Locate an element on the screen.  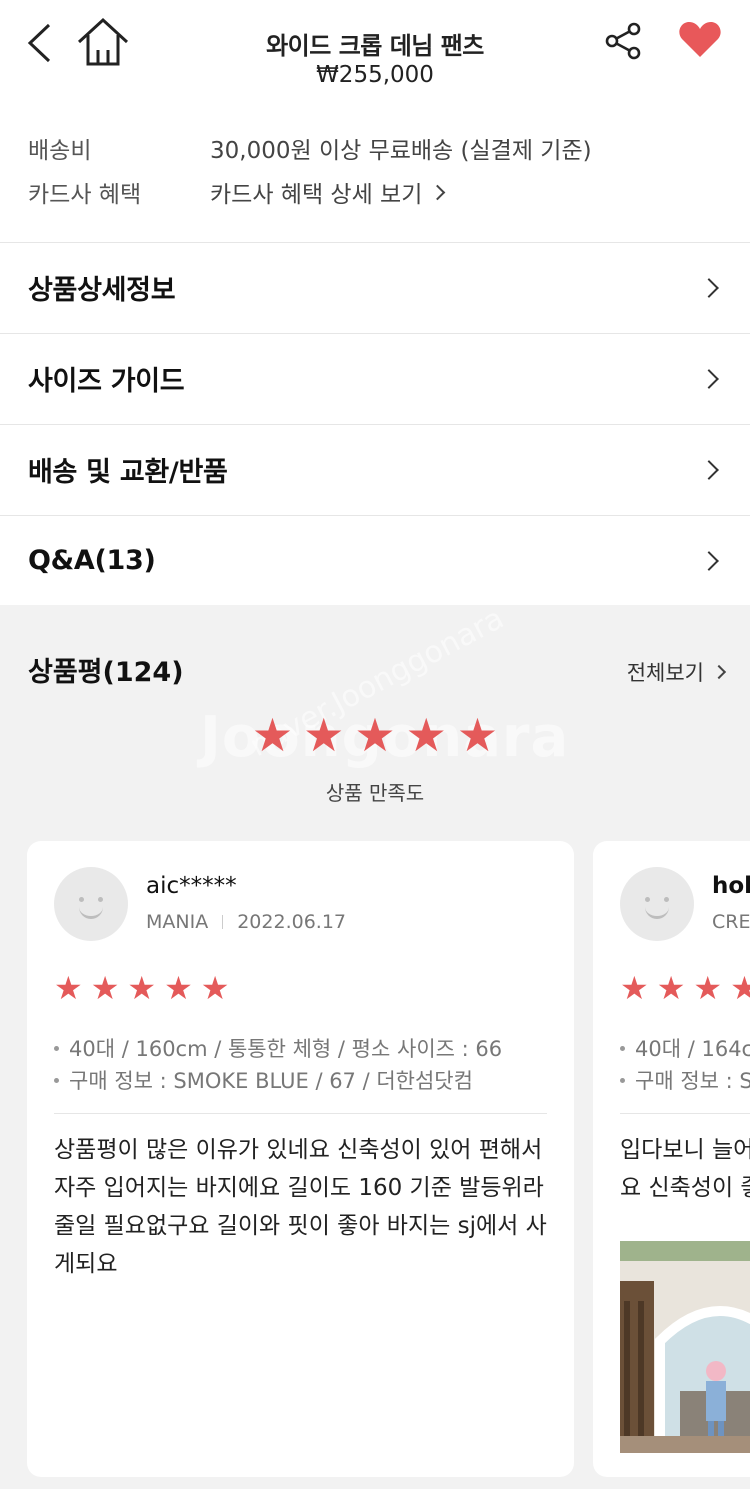
menu-label: 사이즈 가이드 is located at coordinates (106, 381).